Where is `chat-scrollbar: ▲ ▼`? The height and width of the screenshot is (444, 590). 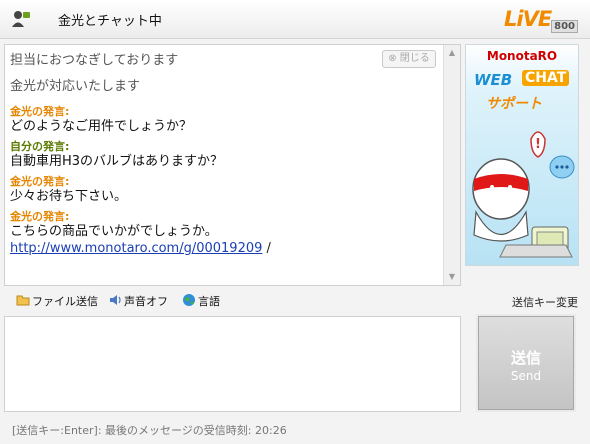
chat-scrollbar: ▲ ▼ is located at coordinates (451, 165).